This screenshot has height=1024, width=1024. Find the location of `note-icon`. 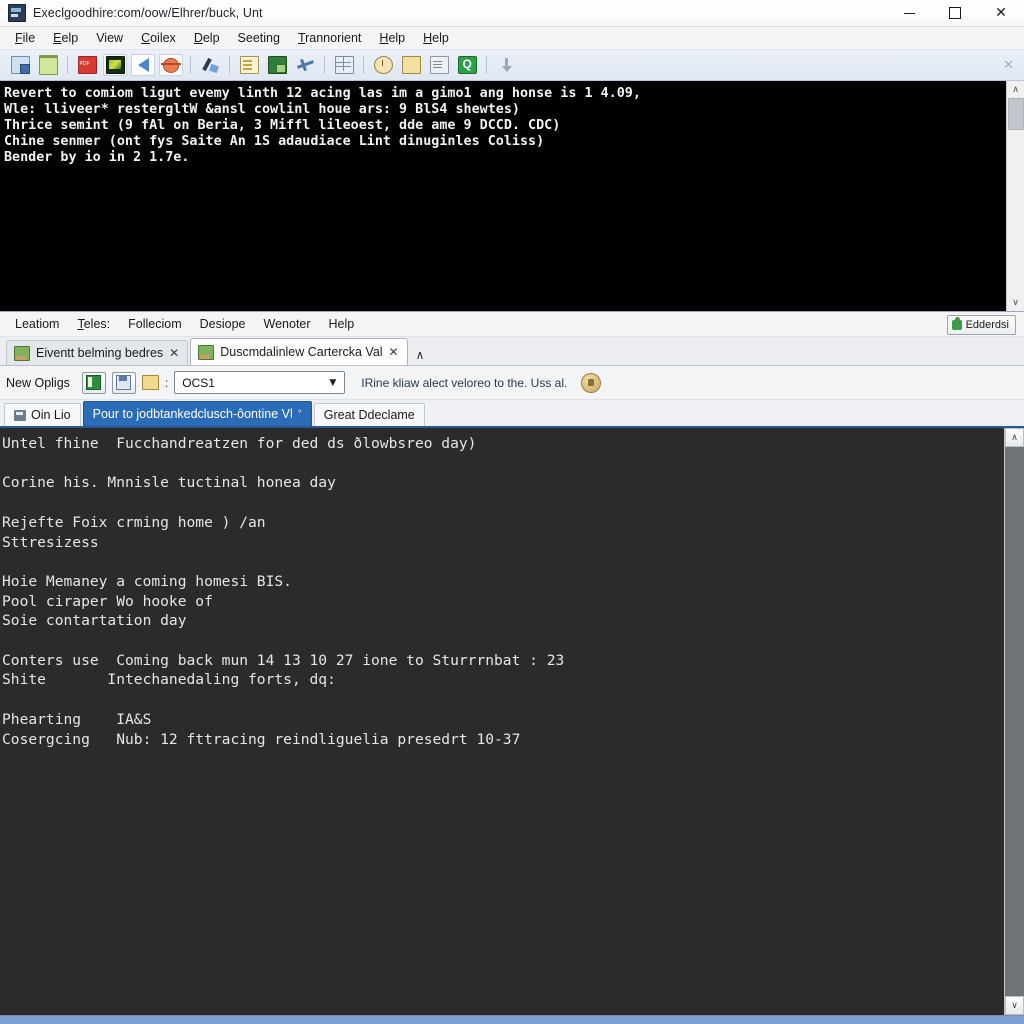

note-icon is located at coordinates (411, 65).